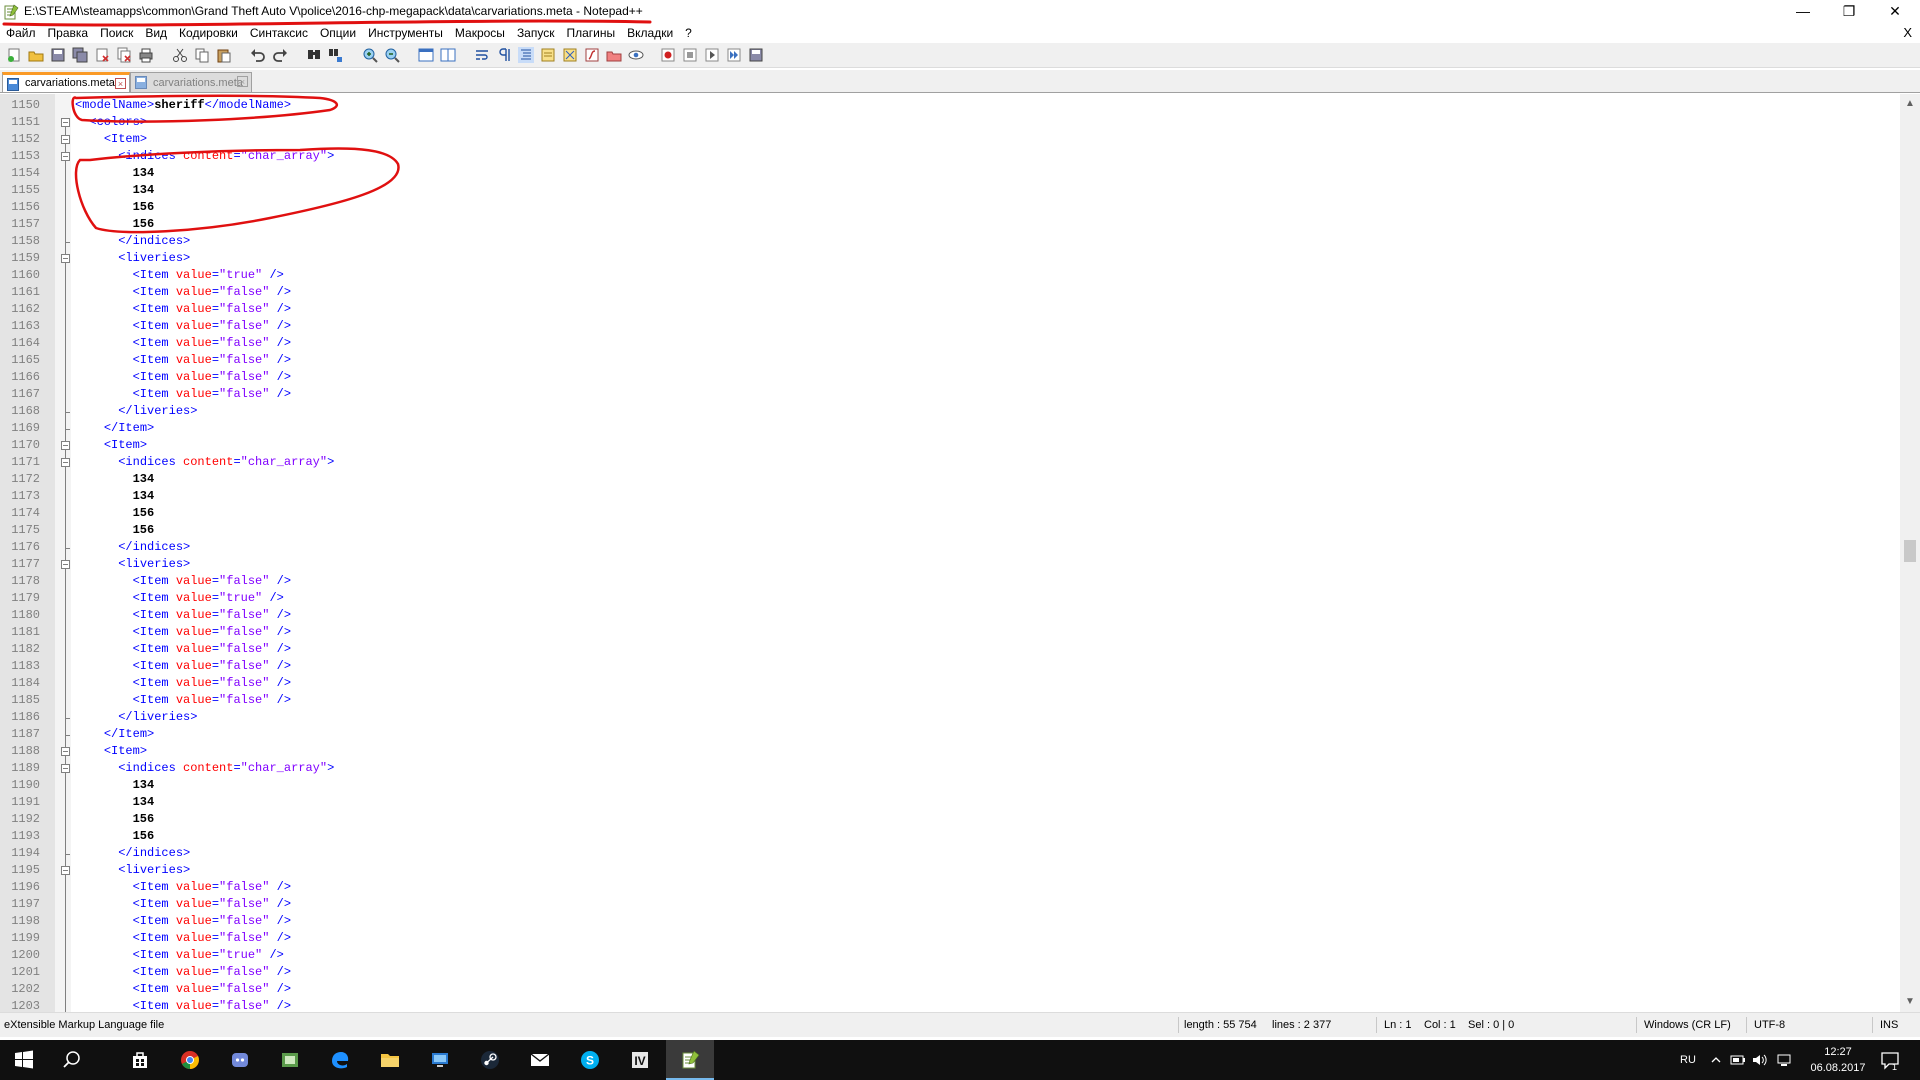 This screenshot has width=1920, height=1080. I want to click on tab-carvariations-active: carvariations.meta ×, so click(66, 82).